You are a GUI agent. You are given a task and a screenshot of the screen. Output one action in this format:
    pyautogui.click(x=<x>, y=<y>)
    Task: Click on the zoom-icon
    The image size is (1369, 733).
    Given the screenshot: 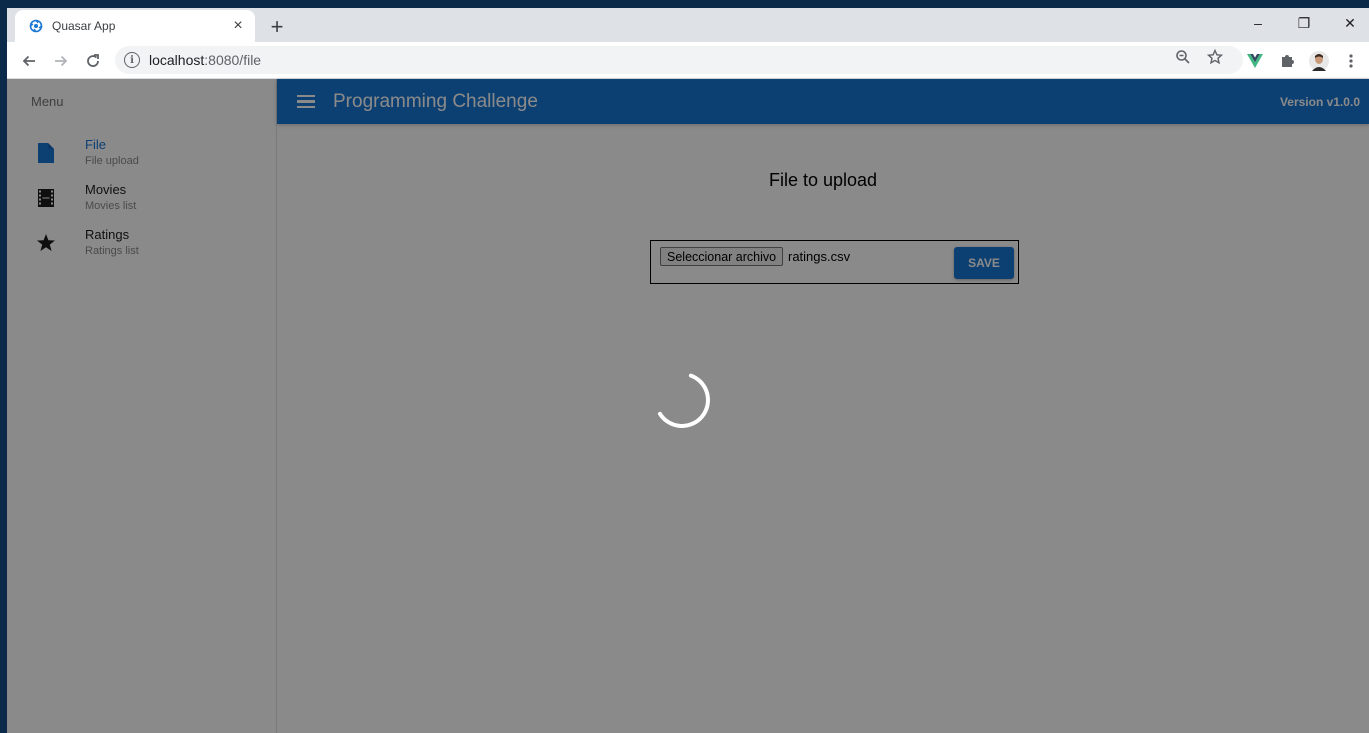 What is the action you would take?
    pyautogui.click(x=1183, y=57)
    